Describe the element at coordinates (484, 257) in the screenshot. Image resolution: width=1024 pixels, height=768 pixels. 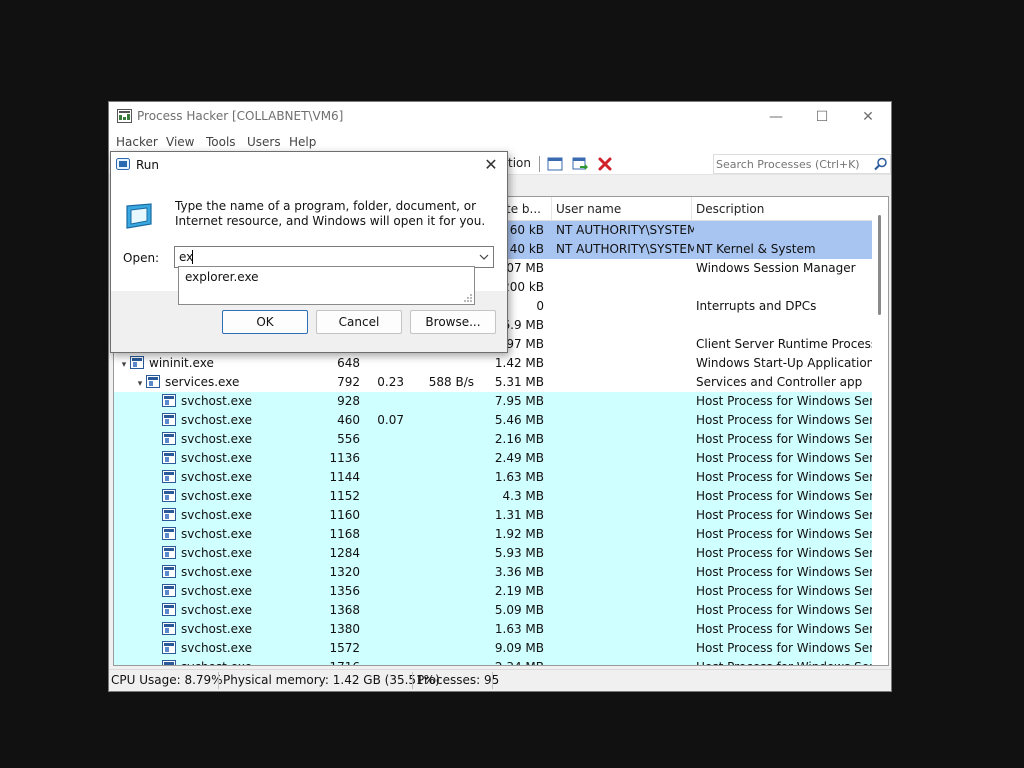
I see `chevron-down-icon` at that location.